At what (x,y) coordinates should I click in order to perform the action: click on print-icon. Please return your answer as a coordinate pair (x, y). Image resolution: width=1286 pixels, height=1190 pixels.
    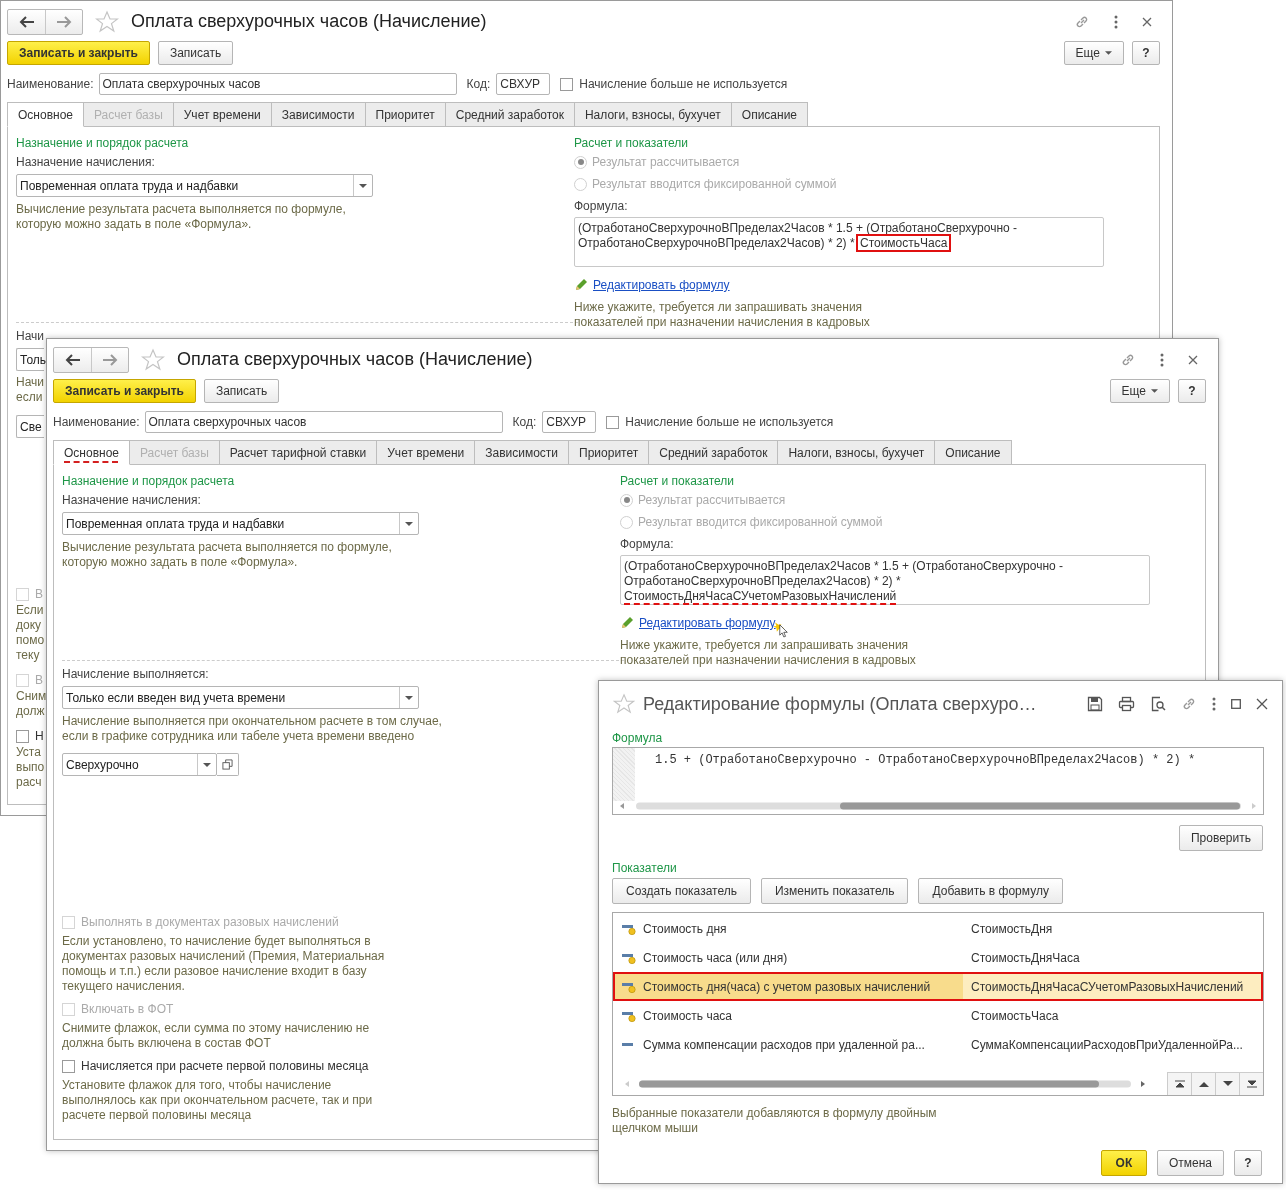
    Looking at the image, I should click on (1126, 704).